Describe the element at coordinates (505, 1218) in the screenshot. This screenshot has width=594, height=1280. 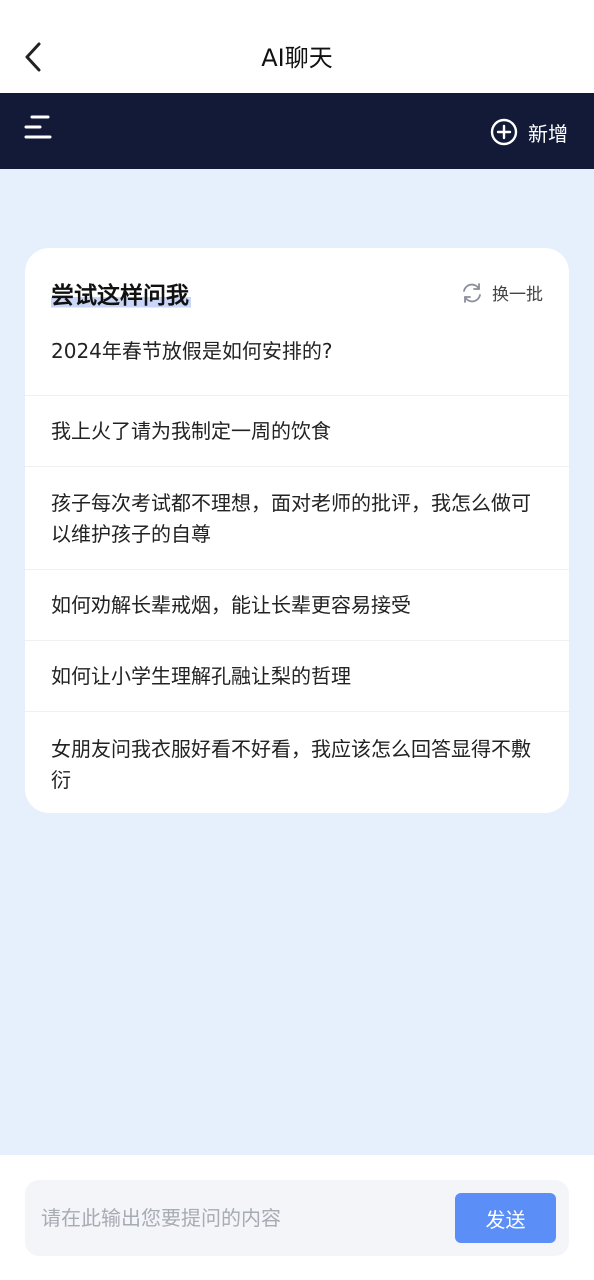
I see `send-button: 发送` at that location.